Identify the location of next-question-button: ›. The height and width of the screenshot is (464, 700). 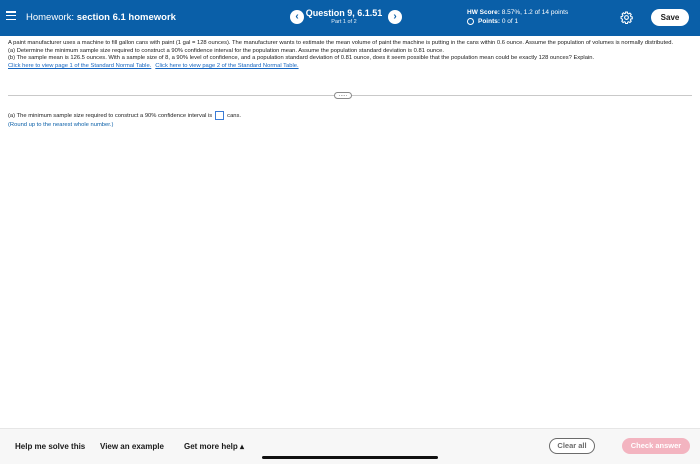
(395, 17).